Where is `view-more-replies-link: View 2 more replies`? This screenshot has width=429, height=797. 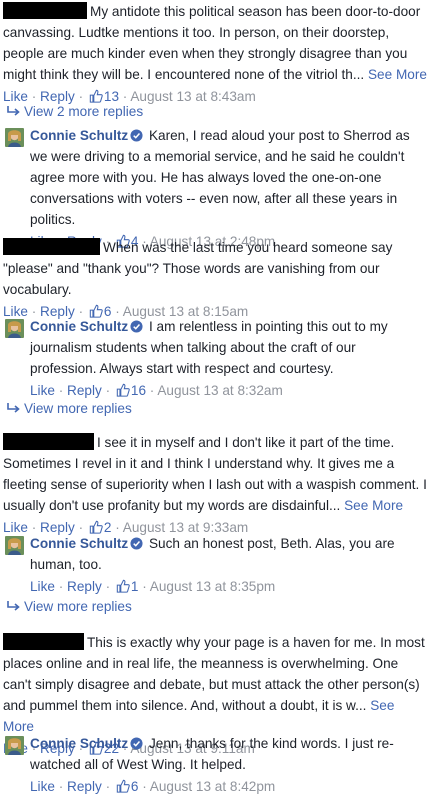
view-more-replies-link: View 2 more replies is located at coordinates (74, 111).